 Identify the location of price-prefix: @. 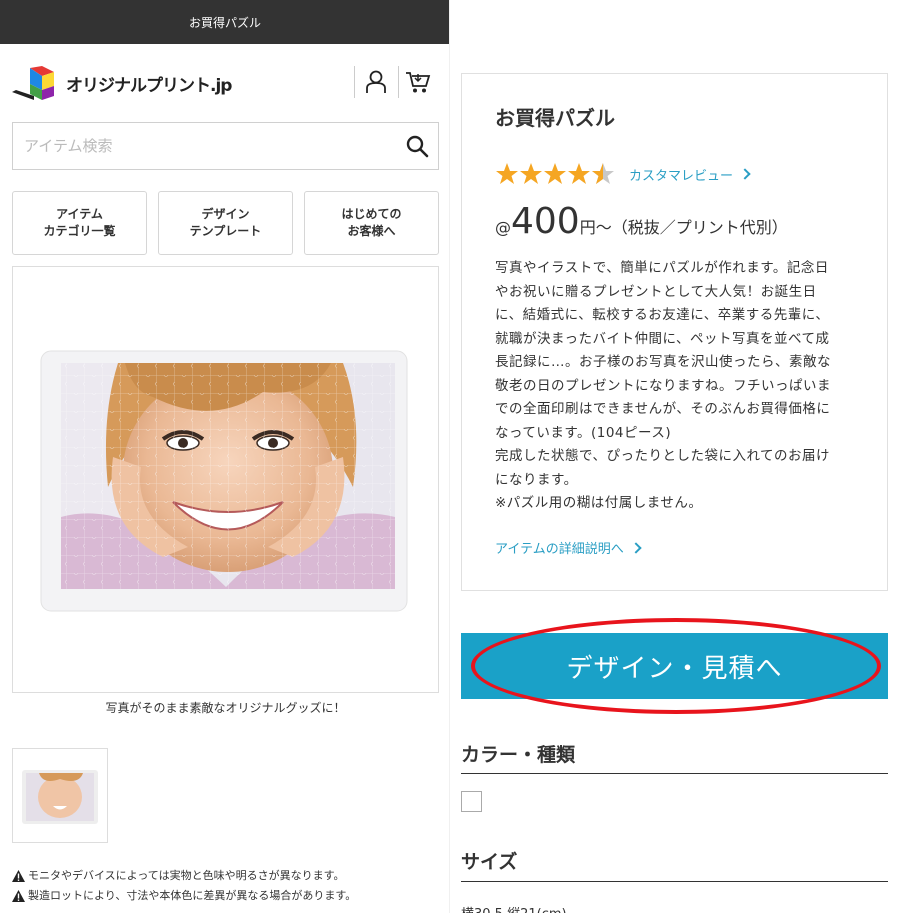
(503, 227).